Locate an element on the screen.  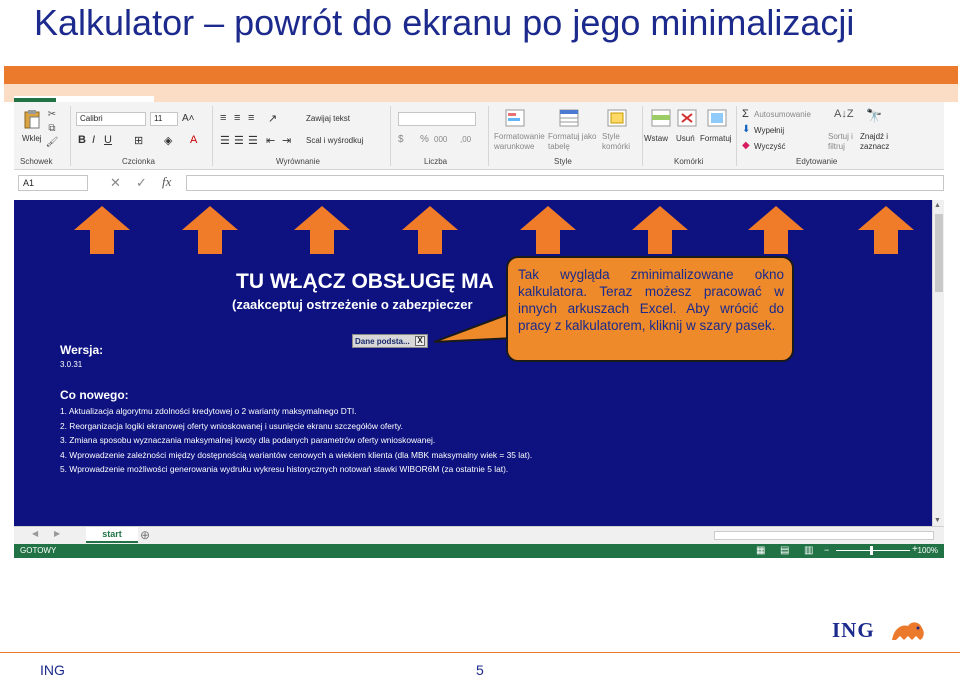
number-format-combo is located at coordinates (437, 119).